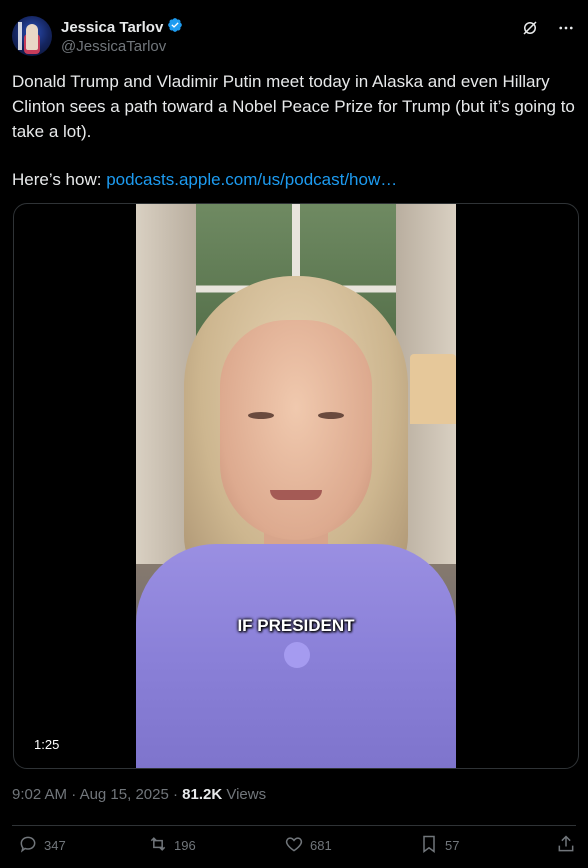  What do you see at coordinates (112, 27) in the screenshot?
I see `author-name: Jessica Tarlov` at bounding box center [112, 27].